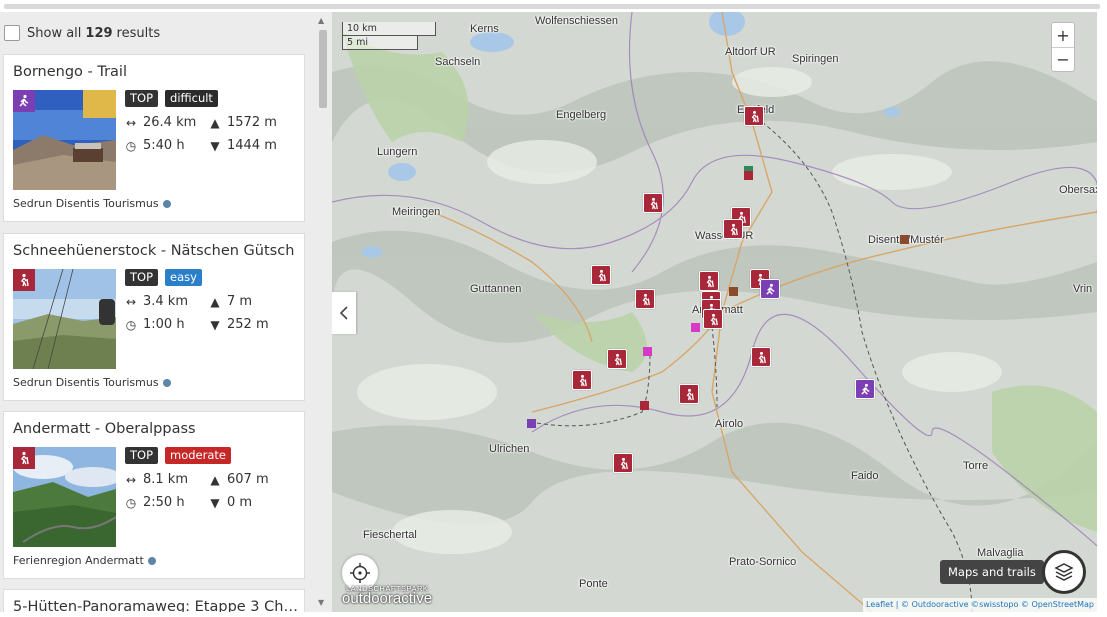 The width and height of the screenshot is (1107, 617). I want to click on scale-km: 10 km, so click(389, 29).